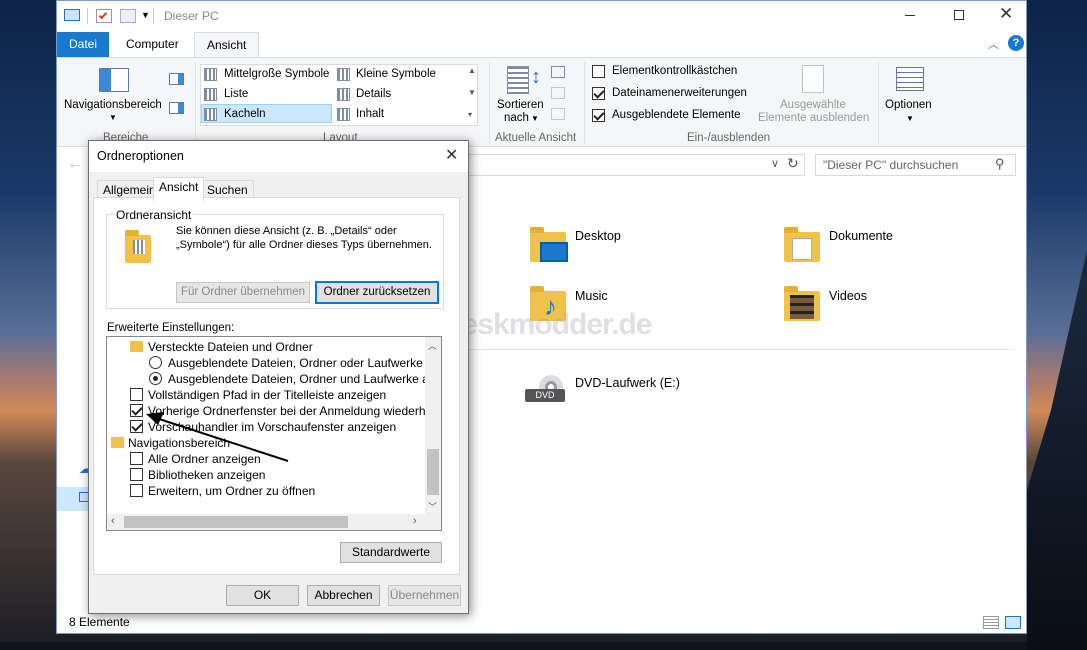 This screenshot has width=1087, height=650. What do you see at coordinates (217, 437) in the screenshot?
I see `annotation-arrow` at bounding box center [217, 437].